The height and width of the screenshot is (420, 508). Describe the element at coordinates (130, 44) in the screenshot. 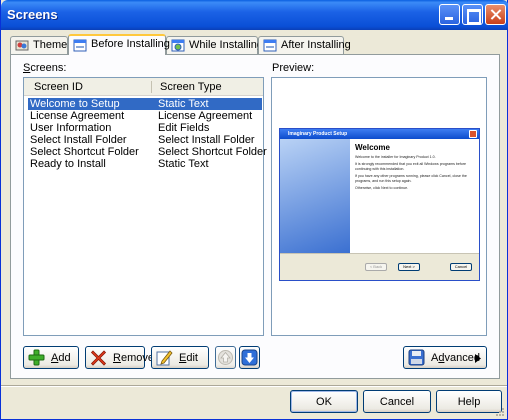

I see `tab-label: Before Installing` at that location.